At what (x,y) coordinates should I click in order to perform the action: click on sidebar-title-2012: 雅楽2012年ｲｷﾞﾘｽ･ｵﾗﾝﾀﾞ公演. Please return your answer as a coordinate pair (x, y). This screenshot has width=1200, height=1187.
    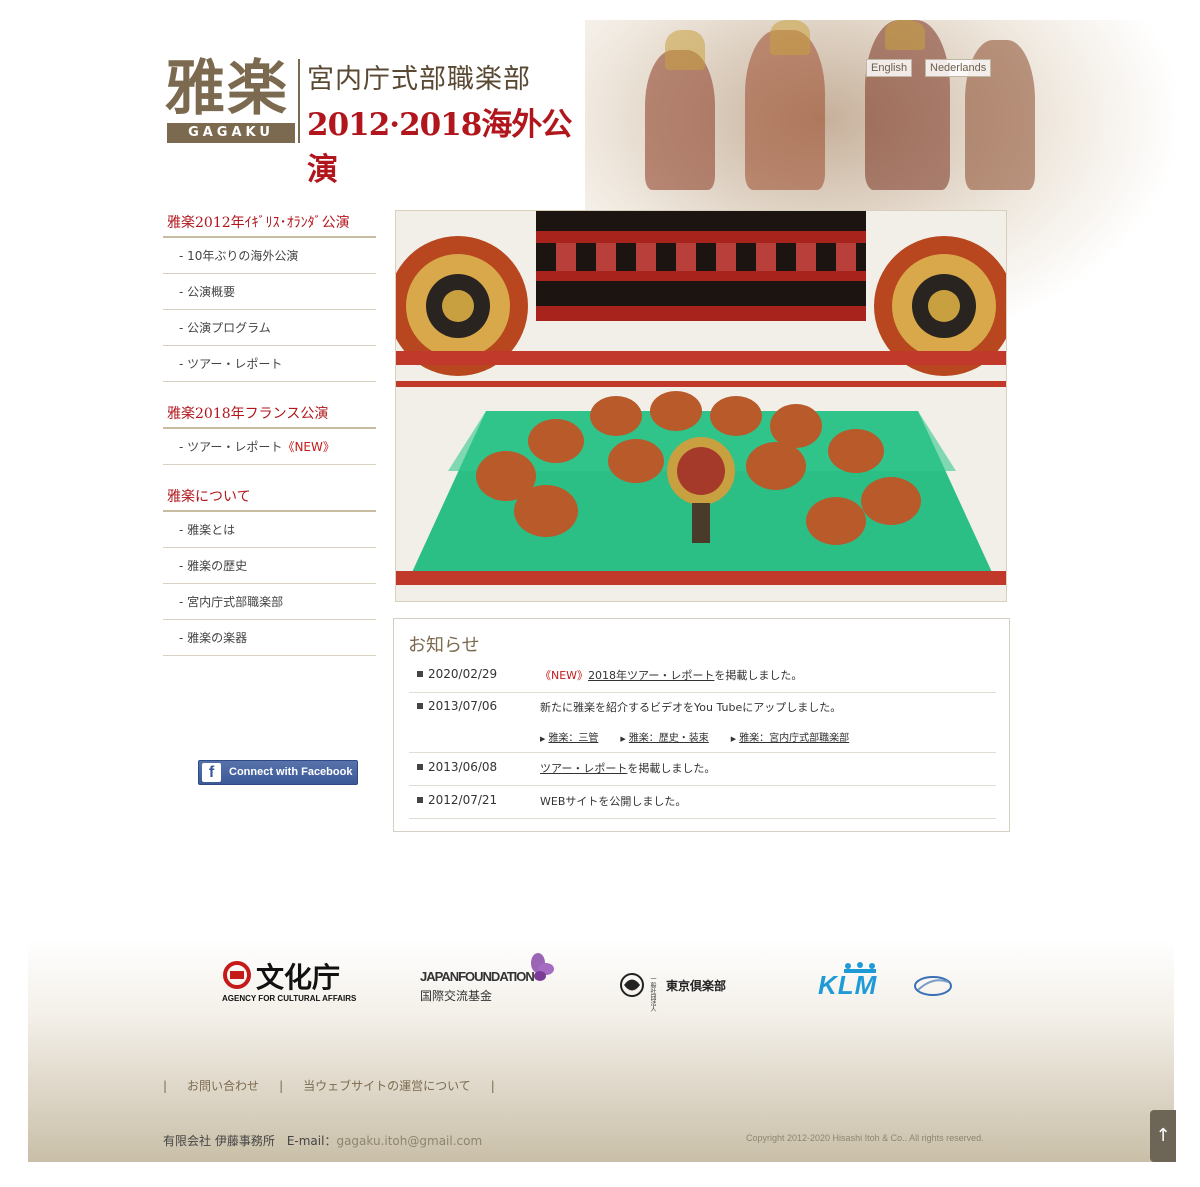
    Looking at the image, I should click on (269, 225).